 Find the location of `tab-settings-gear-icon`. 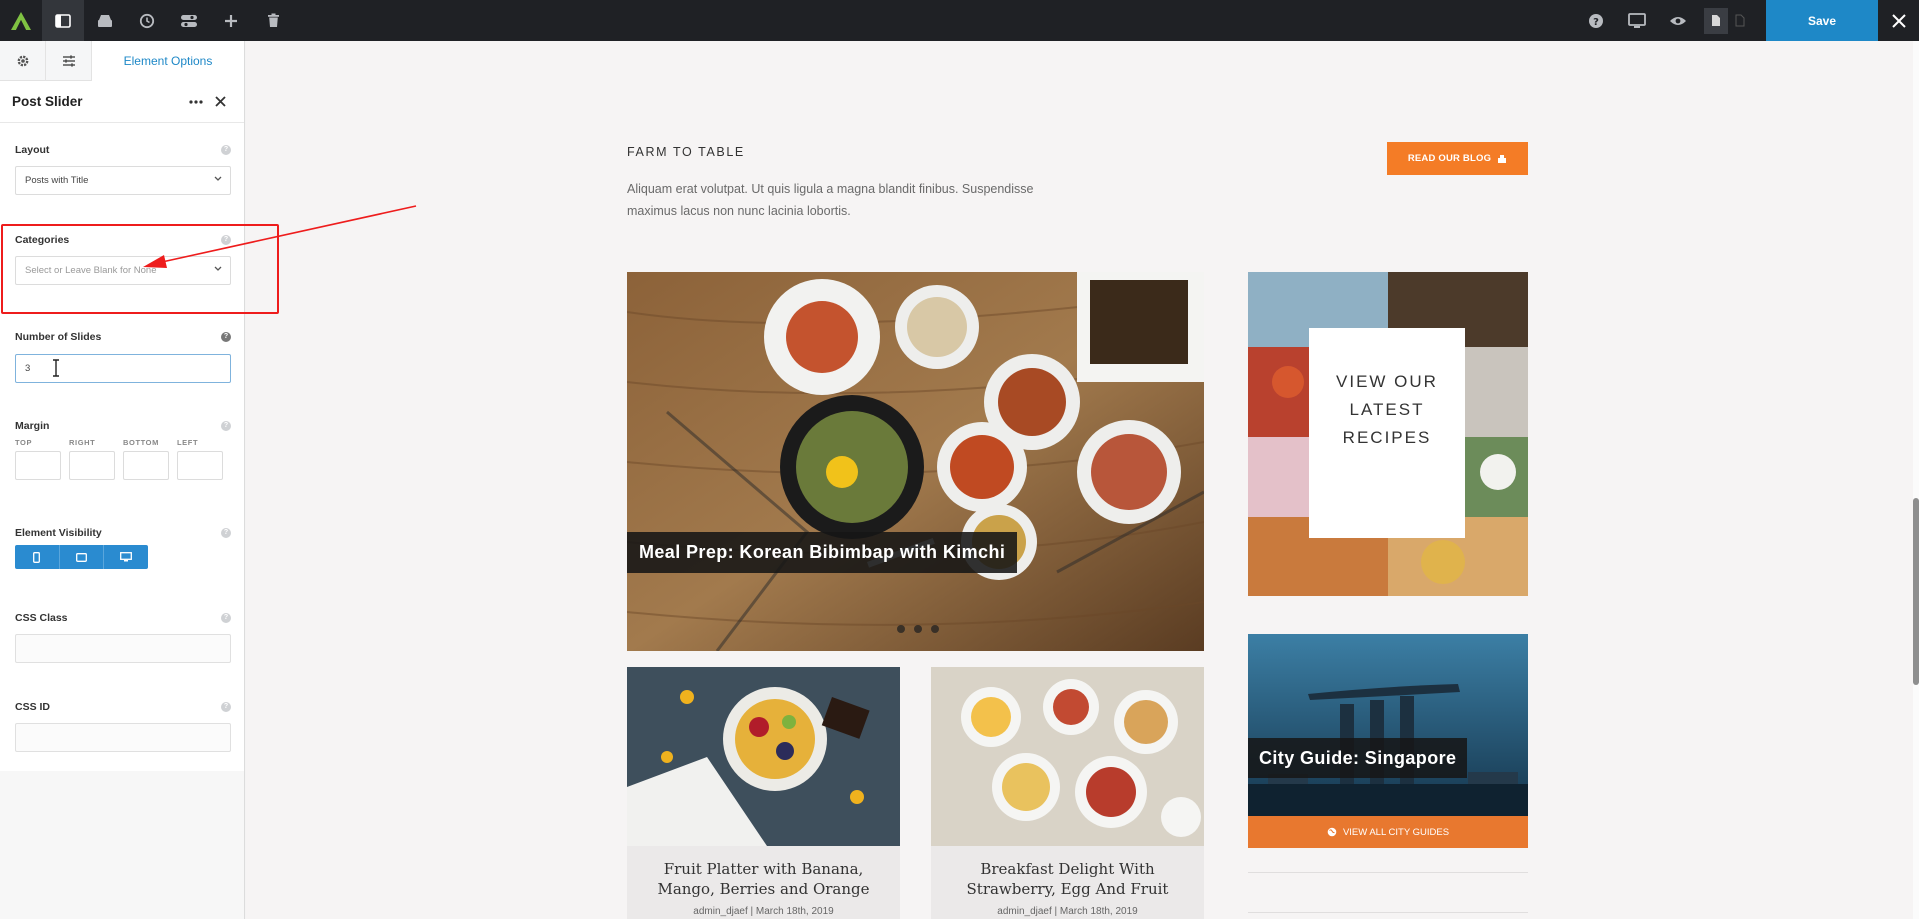

tab-settings-gear-icon is located at coordinates (23, 61).